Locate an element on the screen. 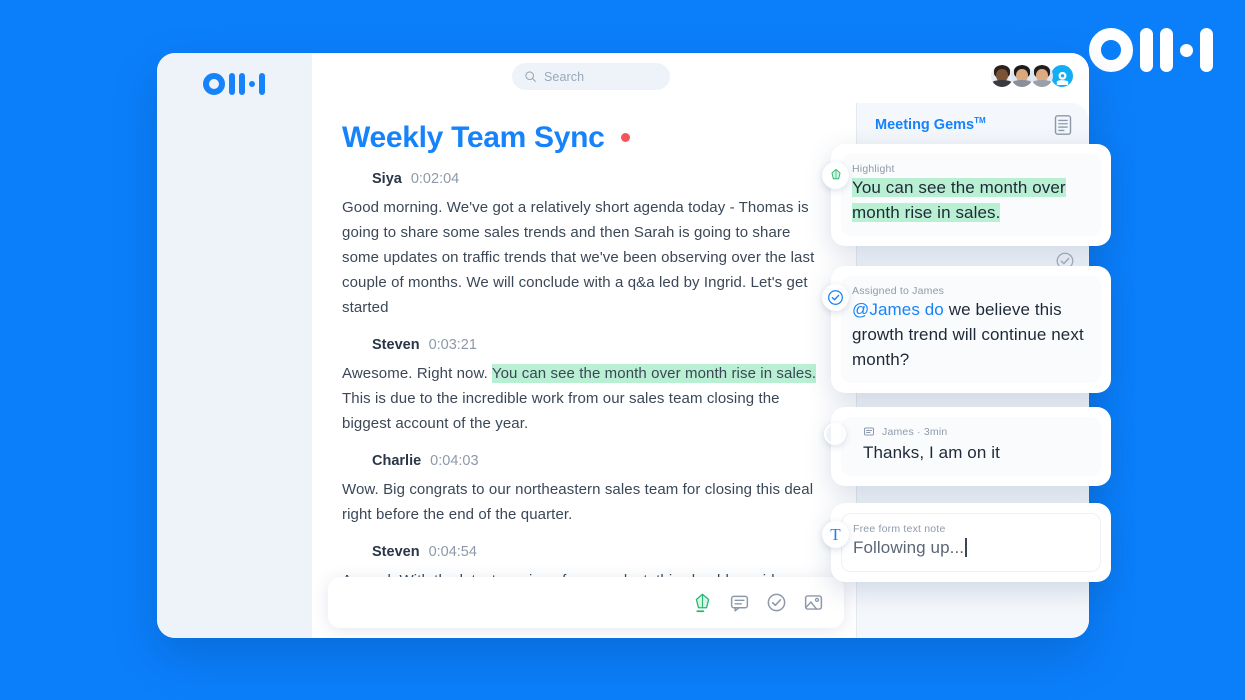  gem-card-label: Free form text note is located at coordinates (899, 529).